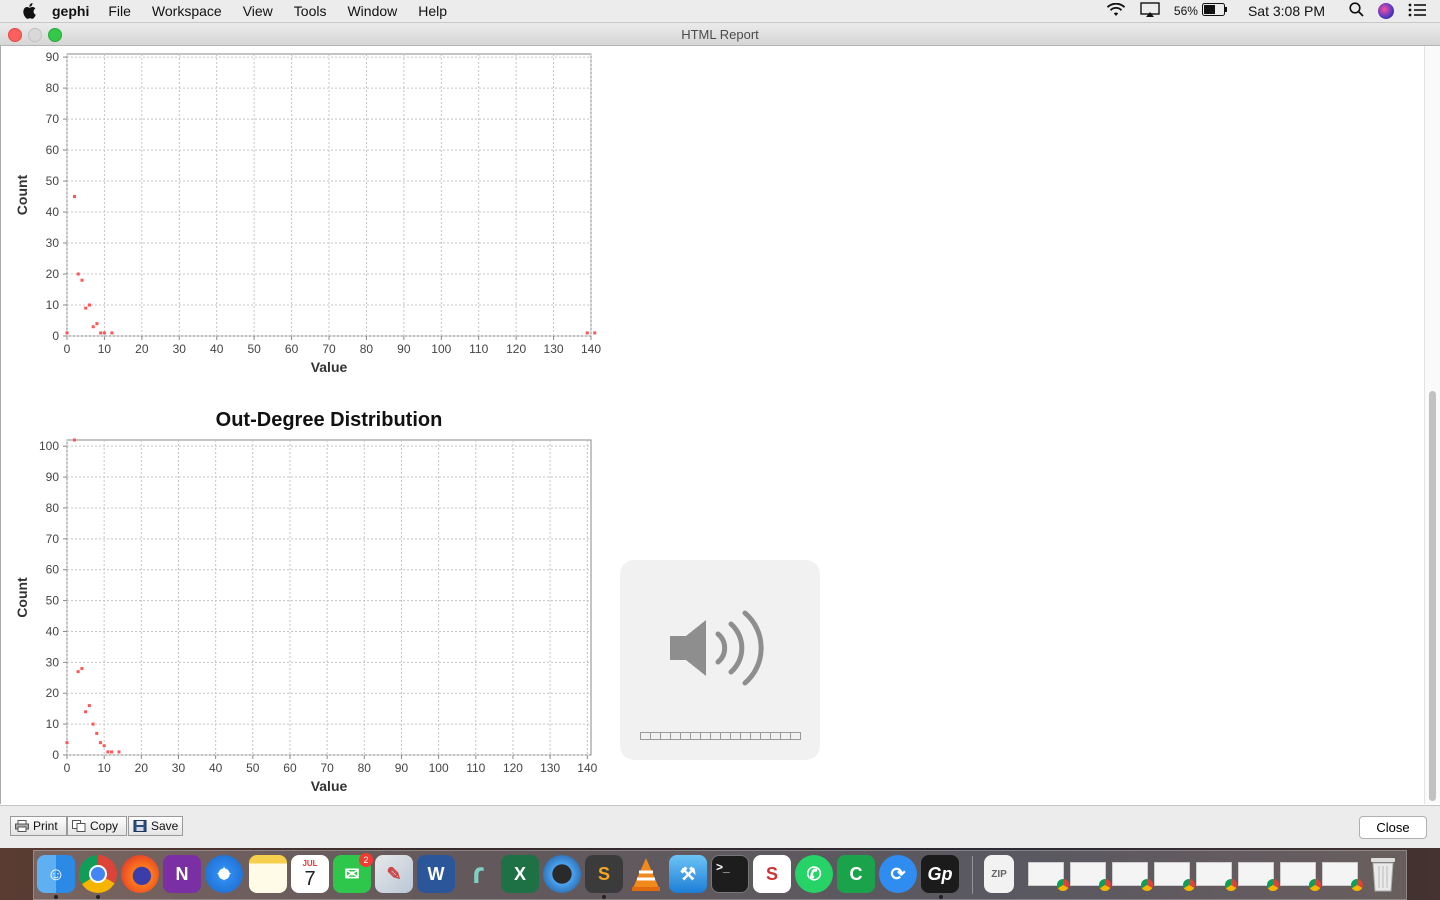 The width and height of the screenshot is (1440, 900). I want to click on preview-icon: ✎, so click(394, 874).